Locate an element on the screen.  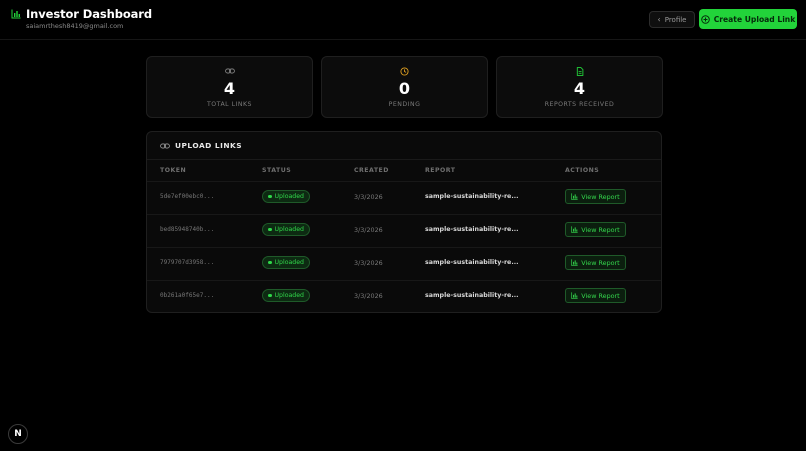
column-header-token: TOKEN is located at coordinates (173, 170).